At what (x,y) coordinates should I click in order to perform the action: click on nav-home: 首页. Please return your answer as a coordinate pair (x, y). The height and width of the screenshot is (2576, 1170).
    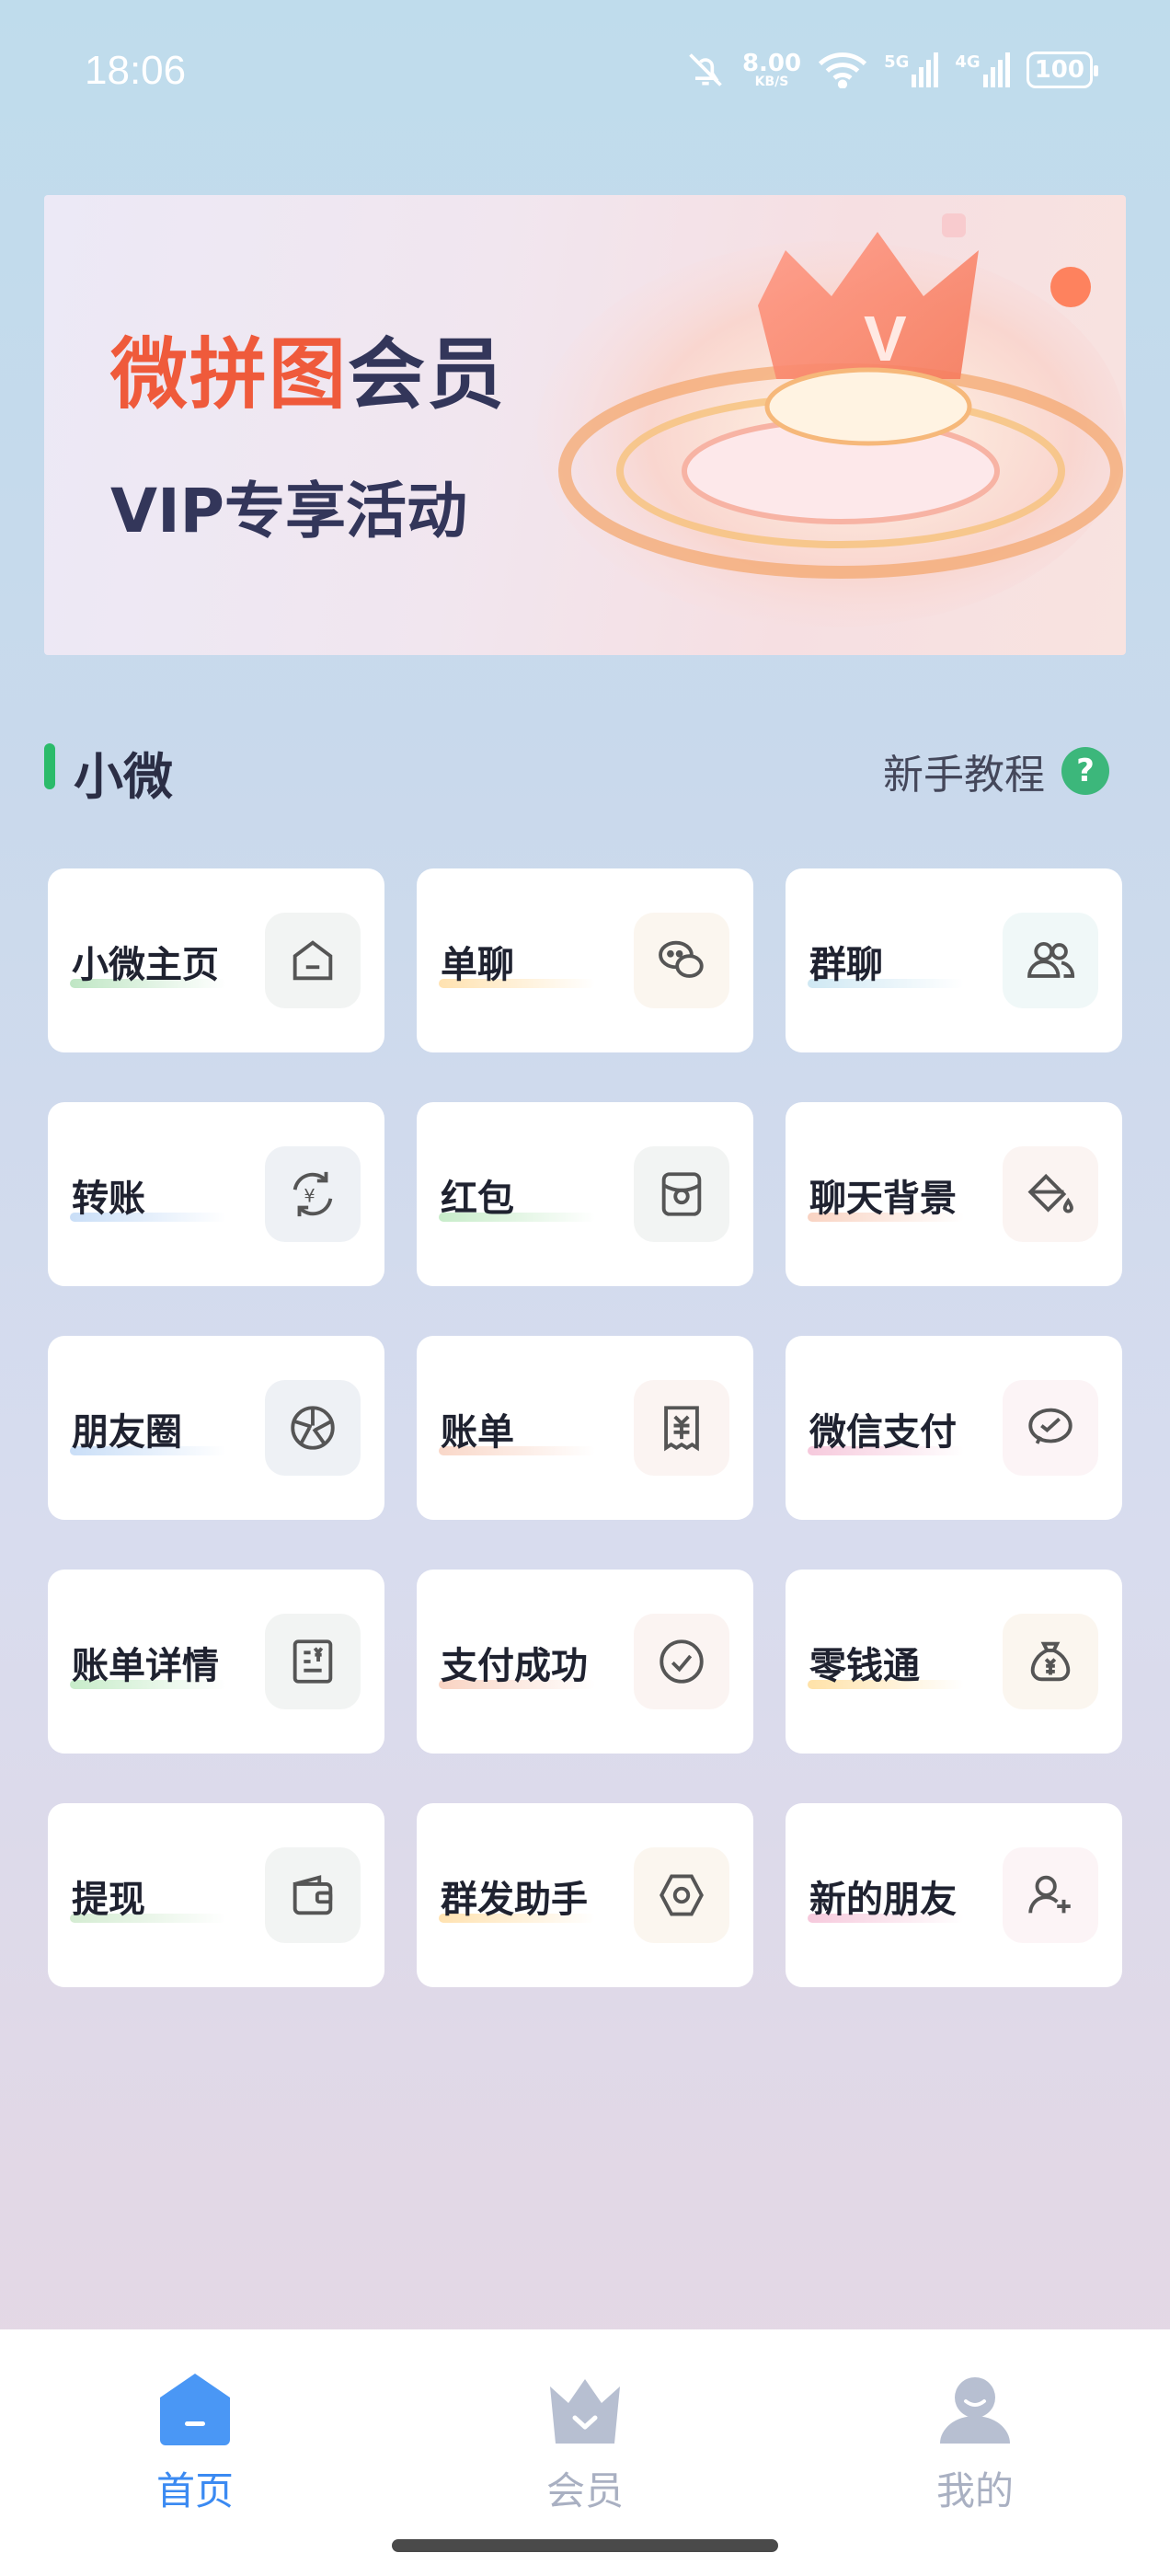
    Looking at the image, I should click on (195, 2441).